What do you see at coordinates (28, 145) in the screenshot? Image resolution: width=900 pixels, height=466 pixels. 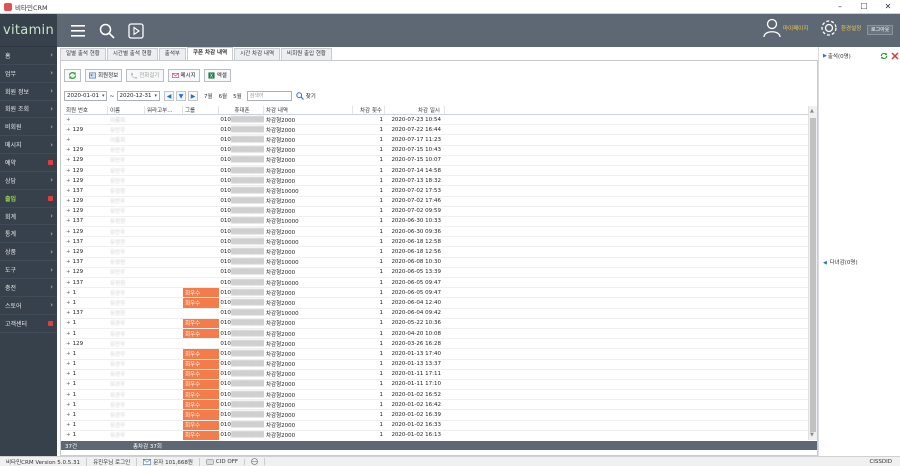 I see `sidebar-item-5: 메시지 ›` at bounding box center [28, 145].